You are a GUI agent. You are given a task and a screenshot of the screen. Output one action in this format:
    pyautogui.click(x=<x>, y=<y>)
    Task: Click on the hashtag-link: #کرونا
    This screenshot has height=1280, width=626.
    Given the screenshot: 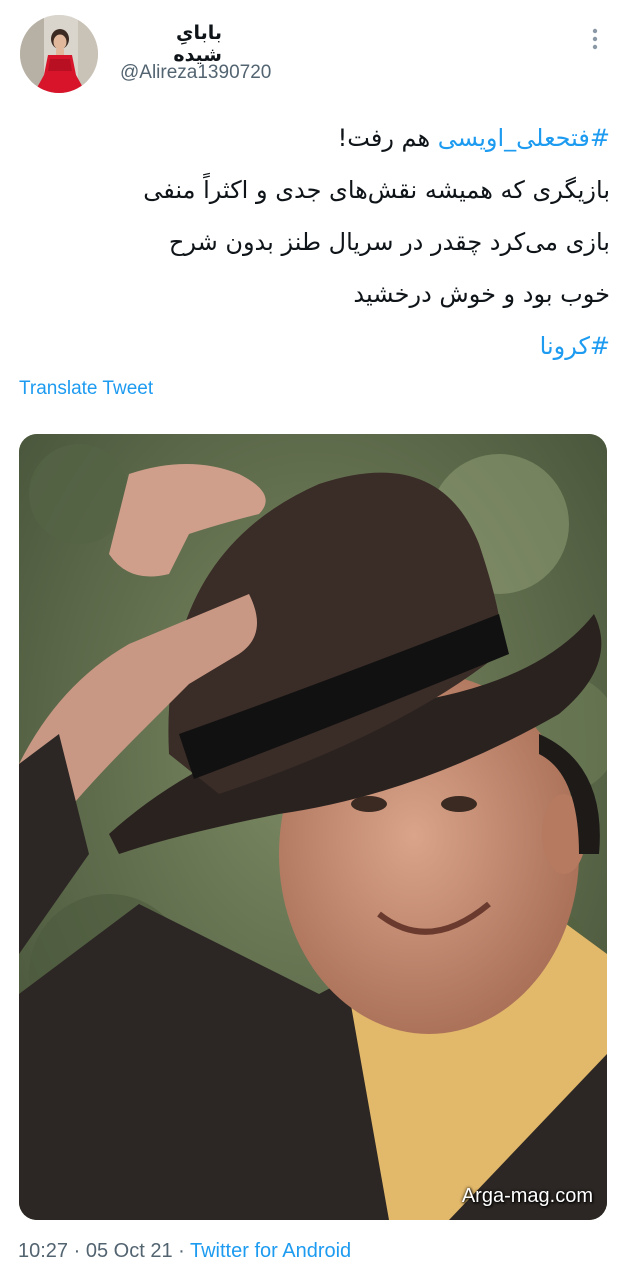 What is the action you would take?
    pyautogui.click(x=575, y=346)
    